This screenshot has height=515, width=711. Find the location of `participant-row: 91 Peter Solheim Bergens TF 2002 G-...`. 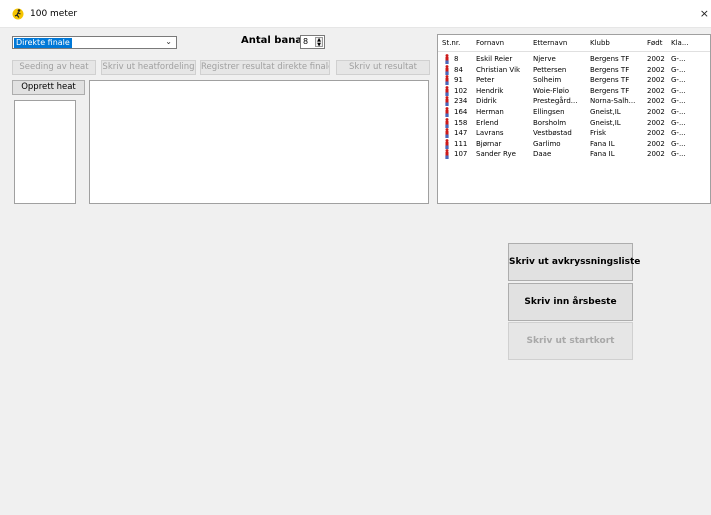

participant-row: 91 Peter Solheim Bergens TF 2002 G-... is located at coordinates (574, 80).